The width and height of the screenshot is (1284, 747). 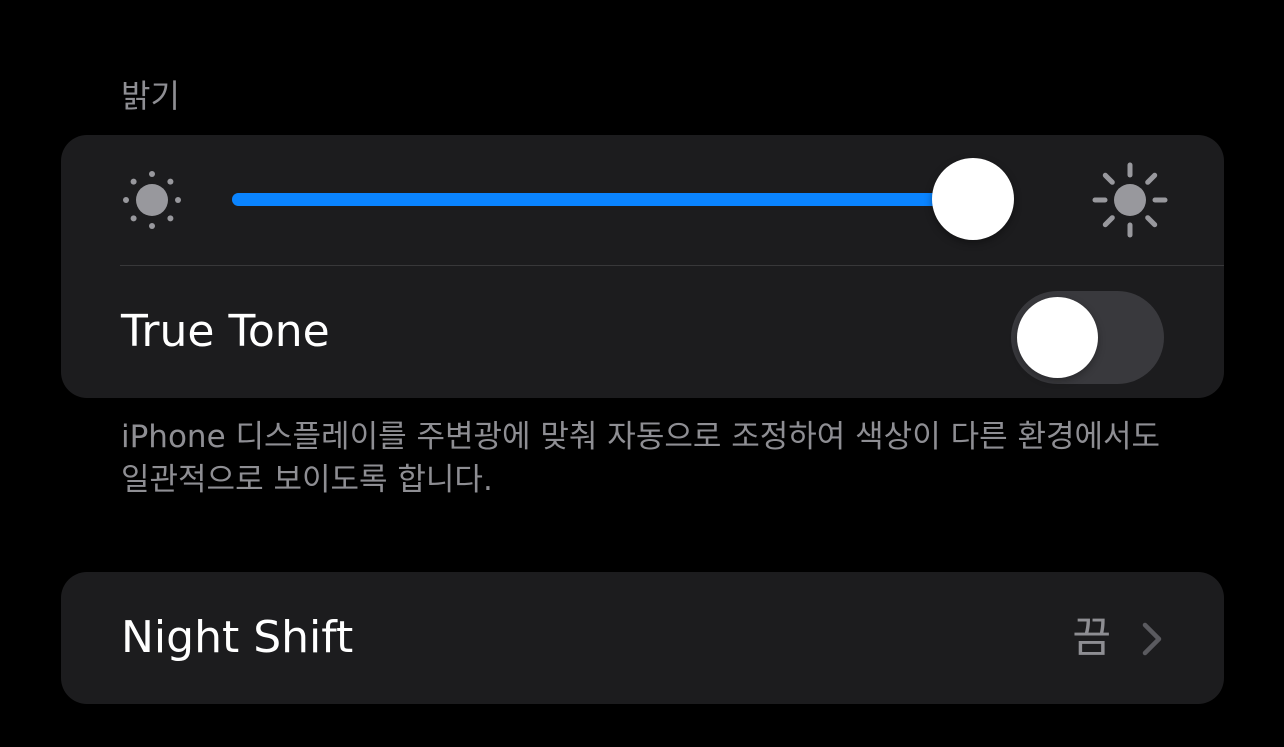 What do you see at coordinates (1130, 200) in the screenshot?
I see `sun-max-icon` at bounding box center [1130, 200].